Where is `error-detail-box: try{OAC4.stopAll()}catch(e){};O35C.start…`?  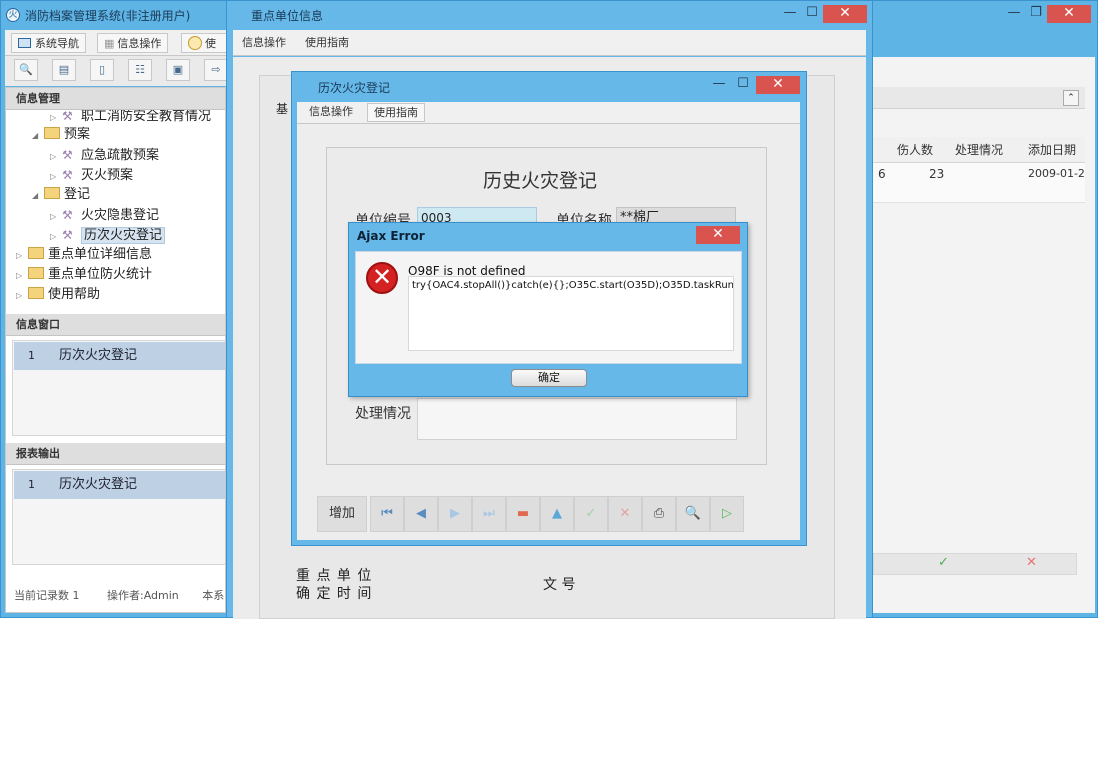
error-detail-box: try{OAC4.stopAll()}catch(e){};O35C.start… is located at coordinates (571, 313).